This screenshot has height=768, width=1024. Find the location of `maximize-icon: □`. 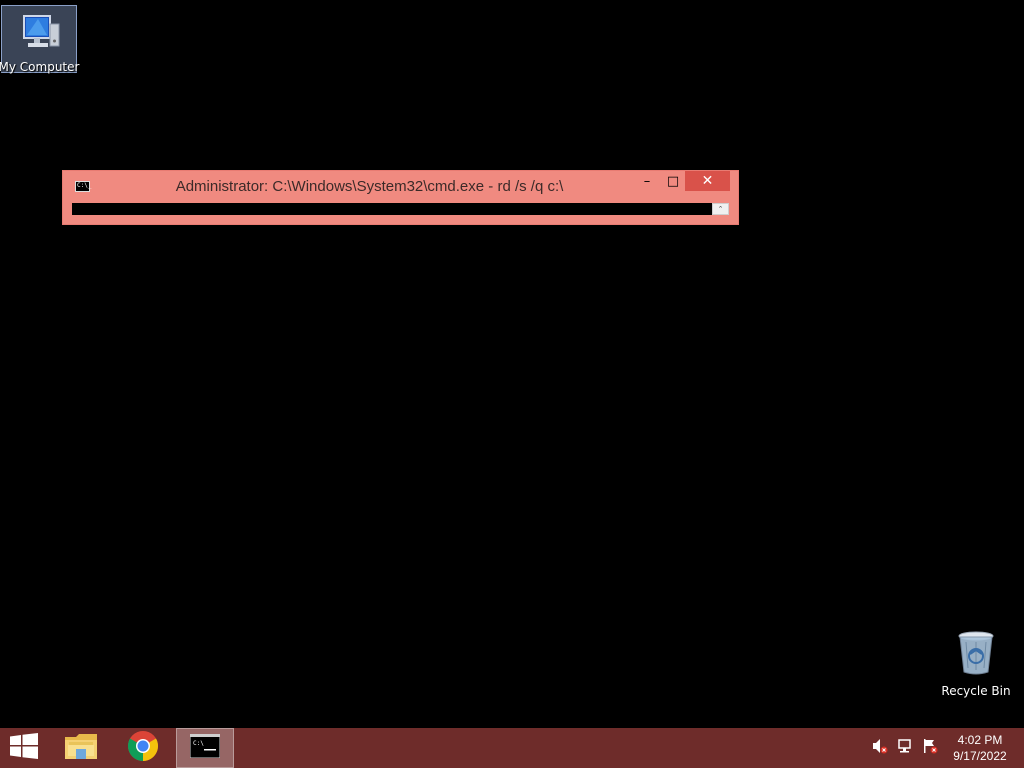

maximize-icon: □ is located at coordinates (673, 181).